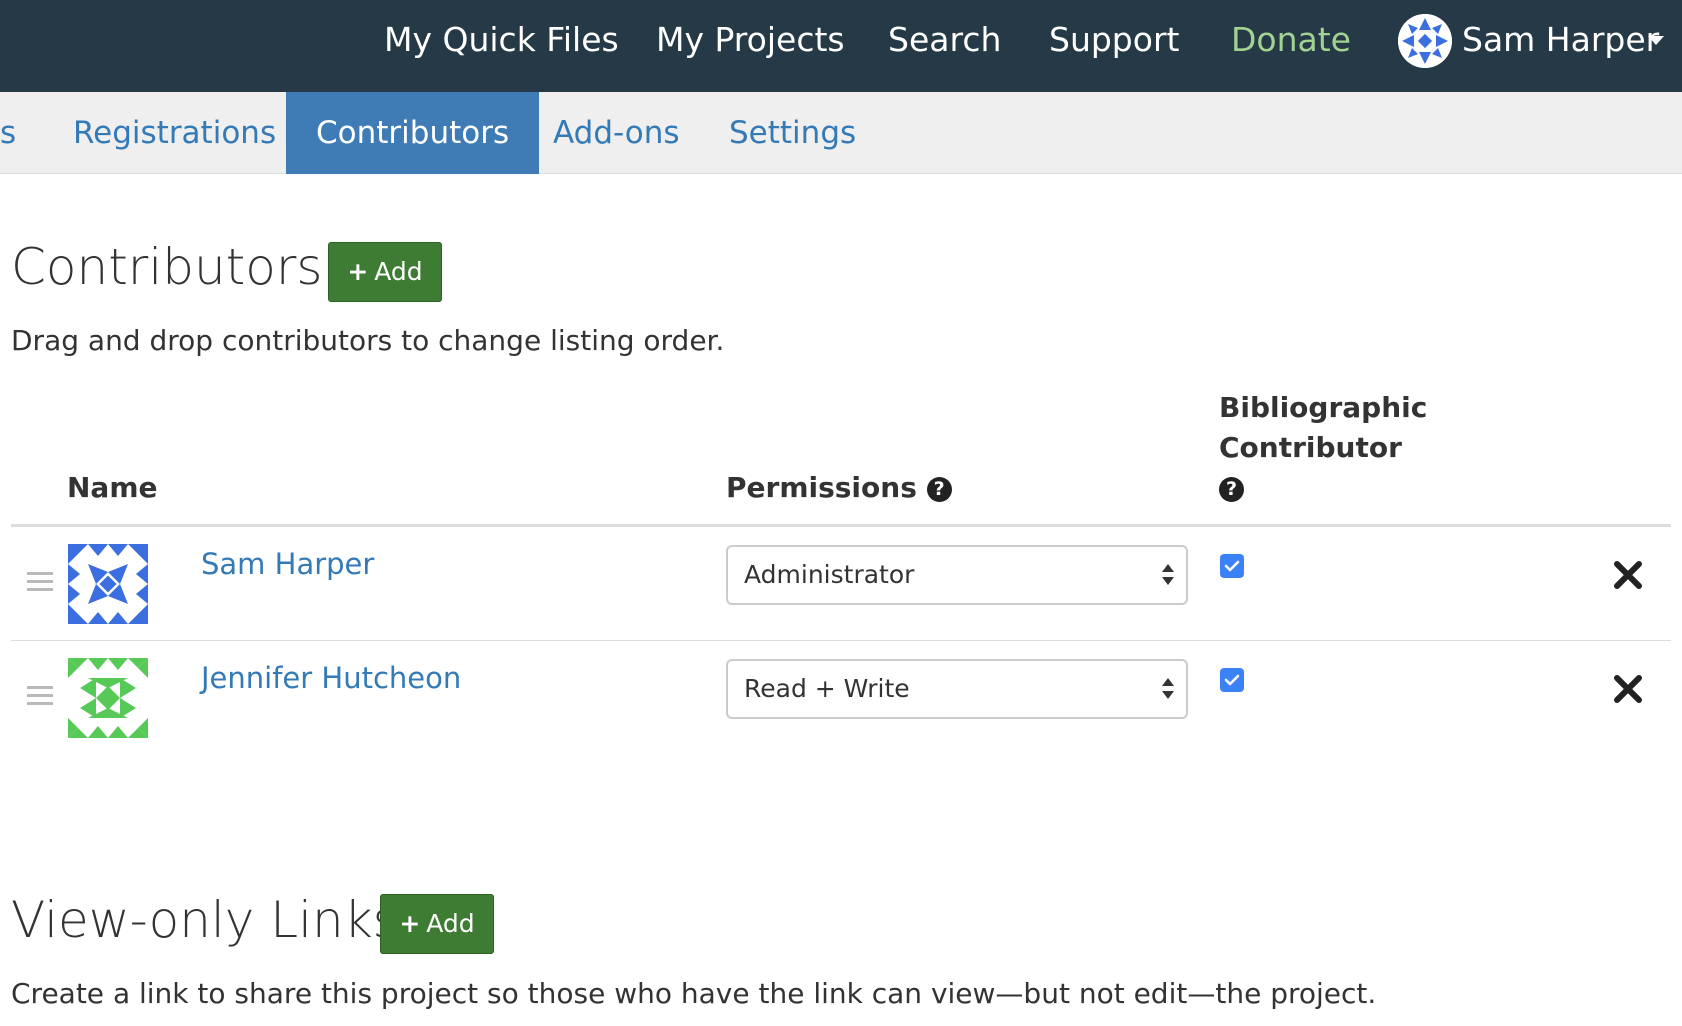 The width and height of the screenshot is (1682, 1026). I want to click on tab-registrations: Registrations, so click(174, 133).